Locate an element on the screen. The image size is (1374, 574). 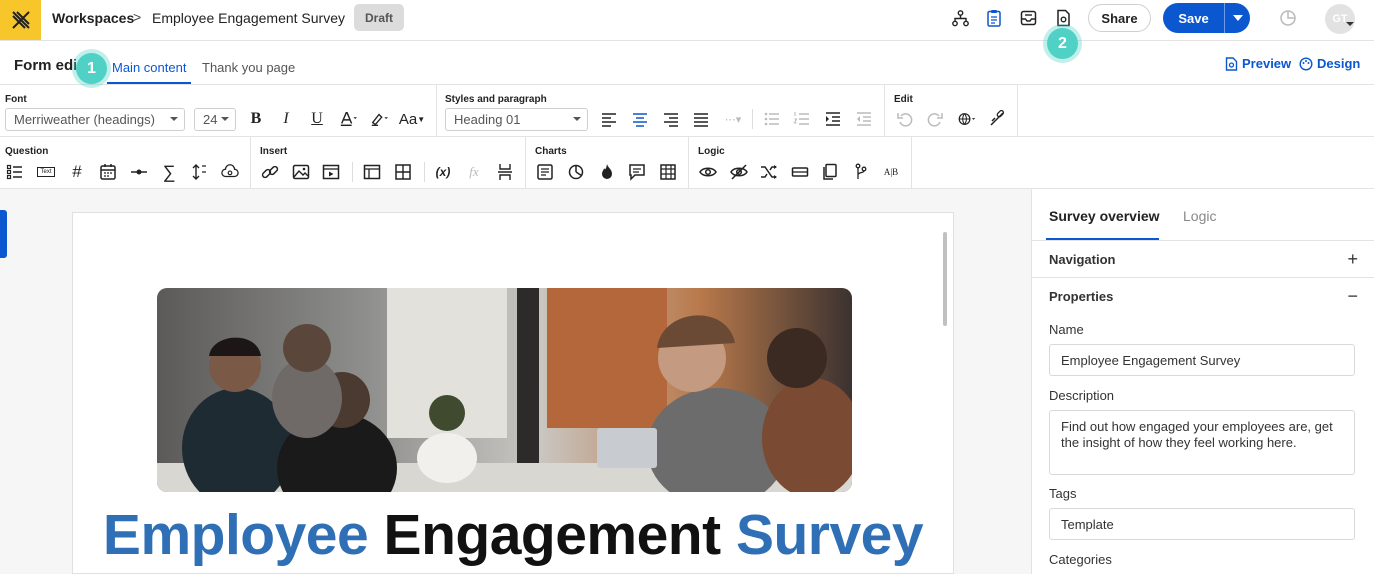
slider-question-button is located at coordinates (139, 172).